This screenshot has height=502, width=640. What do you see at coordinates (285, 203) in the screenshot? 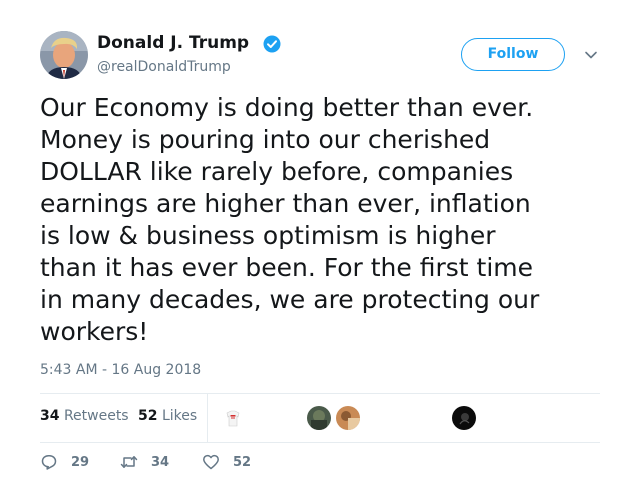
I see `tweet-text-line: earnings are higher than ever, inflation` at bounding box center [285, 203].